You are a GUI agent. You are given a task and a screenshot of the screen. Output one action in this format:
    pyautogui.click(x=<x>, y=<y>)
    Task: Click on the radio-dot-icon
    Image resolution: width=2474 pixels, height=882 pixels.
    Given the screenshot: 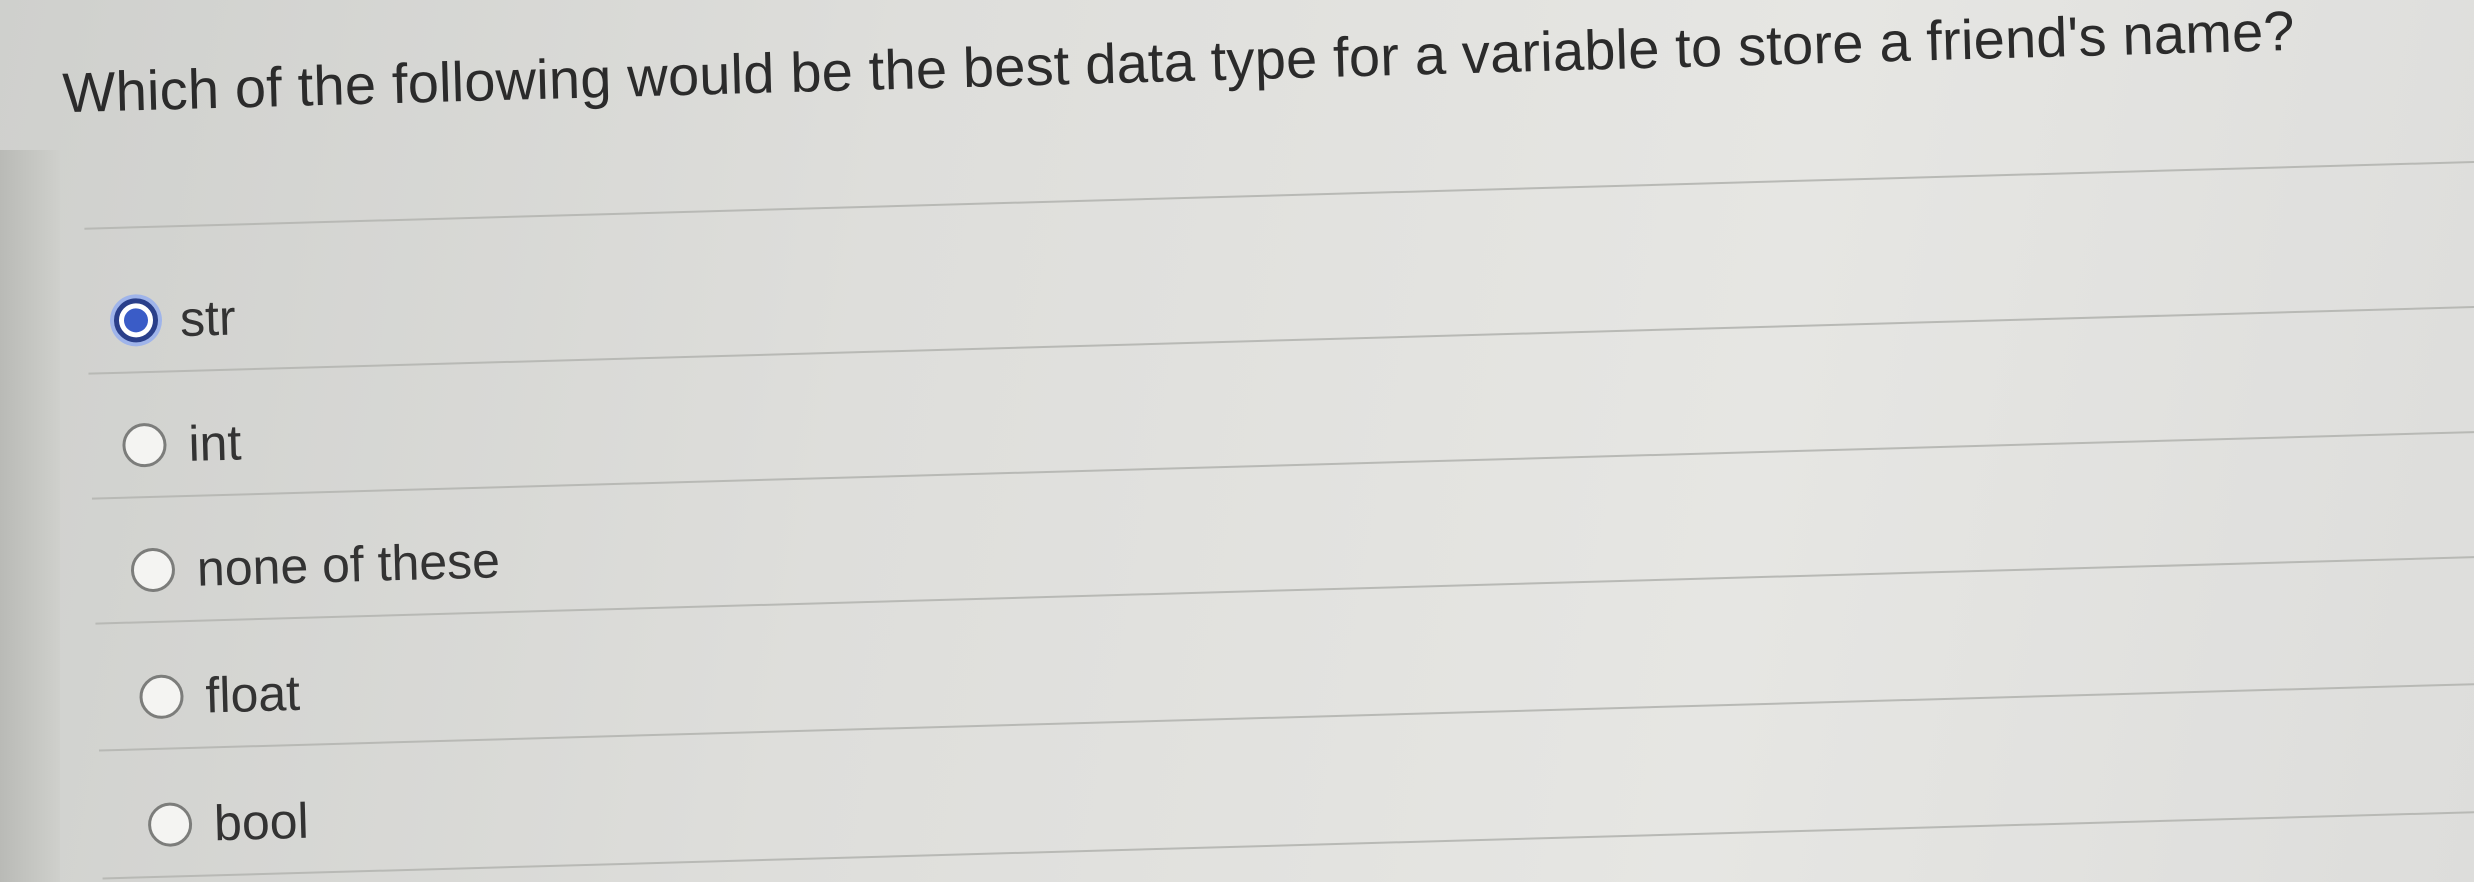 What is the action you would take?
    pyautogui.click(x=136, y=320)
    